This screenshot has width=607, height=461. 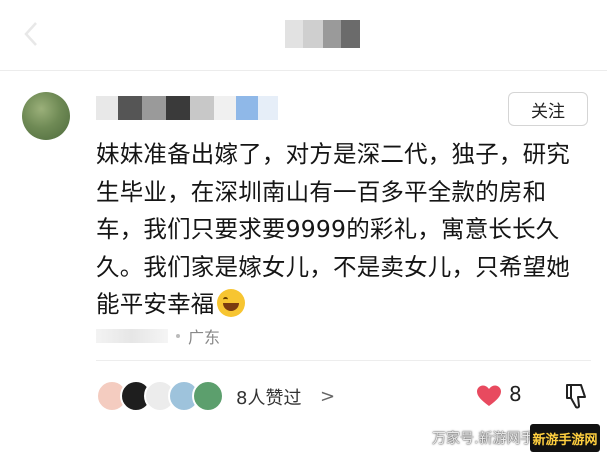 What do you see at coordinates (230, 303) in the screenshot?
I see `grinning-sweat-emoji-icon` at bounding box center [230, 303].